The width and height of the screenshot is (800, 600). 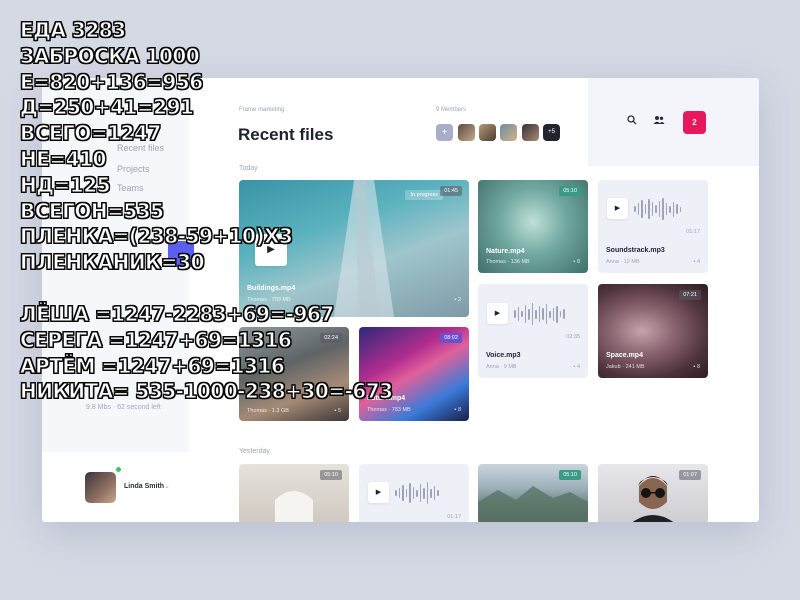 I want to click on duration-badge: 01:45, so click(x=451, y=191).